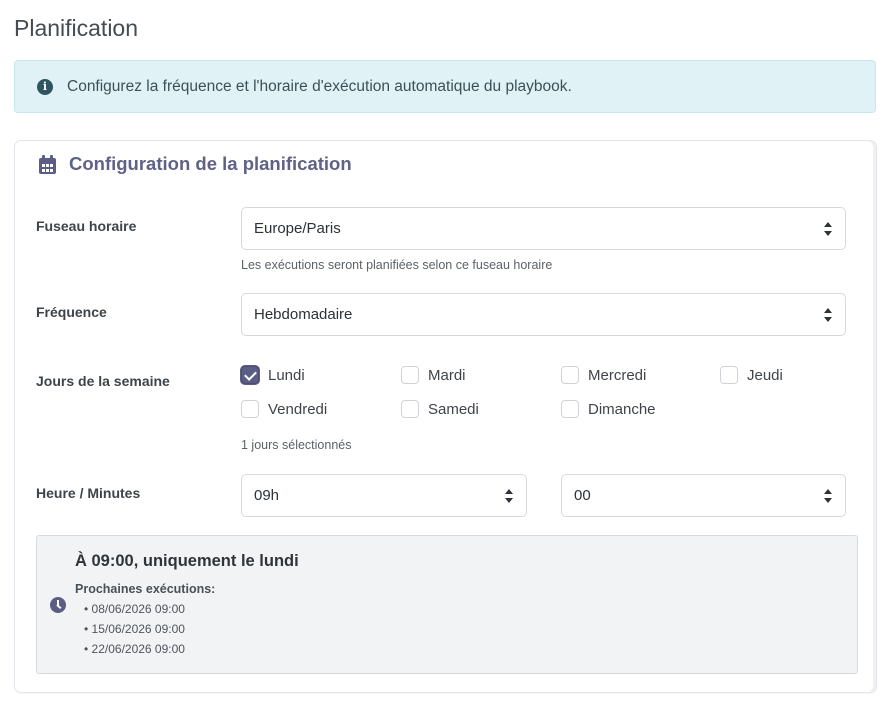 Image resolution: width=892 pixels, height=706 pixels. Describe the element at coordinates (134, 649) in the screenshot. I see `next-run-item: • 22/06/2026 09:00` at that location.